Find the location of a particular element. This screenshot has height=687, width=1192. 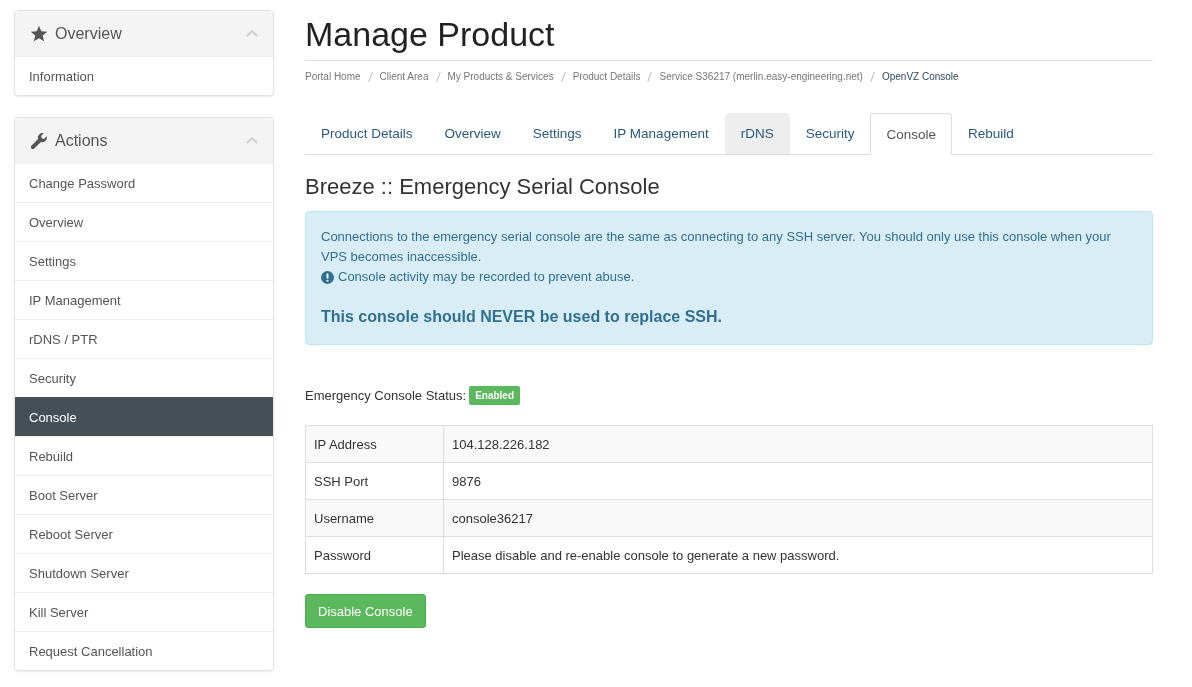

alert-note: Console activity may be recorded to prevent abuse. is located at coordinates (486, 277).